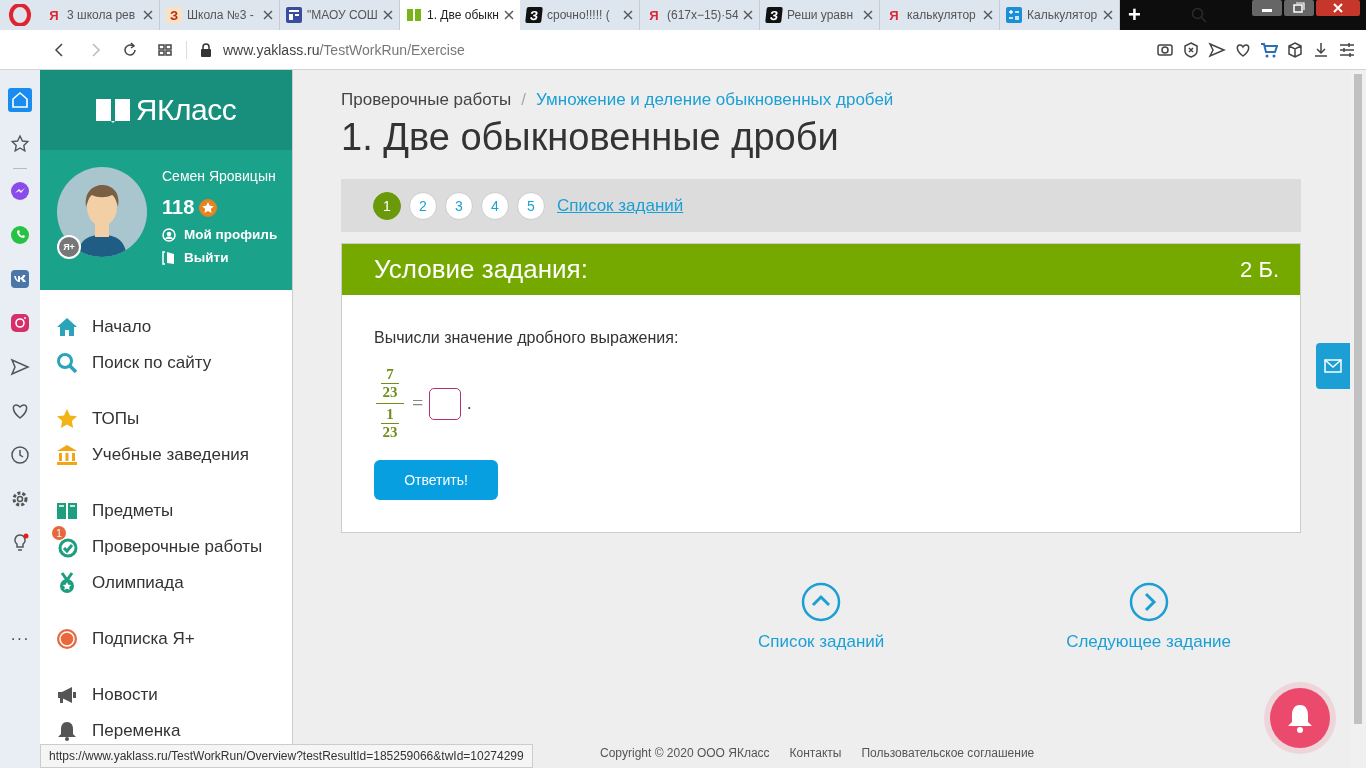 The image size is (1366, 768). Describe the element at coordinates (174, 695) in the screenshot. I see `nav-link: Новости` at that location.